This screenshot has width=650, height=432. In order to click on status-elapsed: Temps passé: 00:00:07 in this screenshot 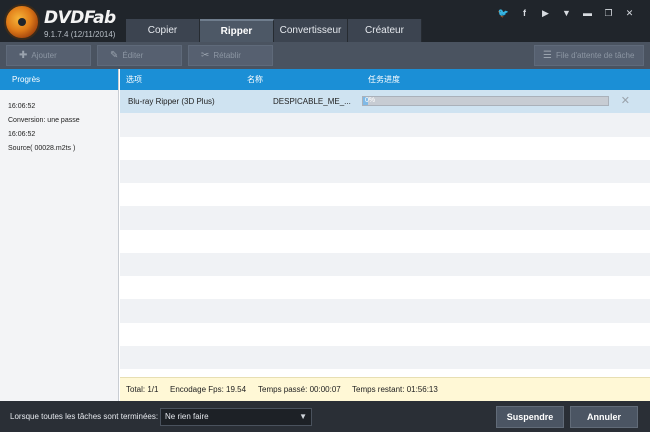, I will do `click(299, 389)`.